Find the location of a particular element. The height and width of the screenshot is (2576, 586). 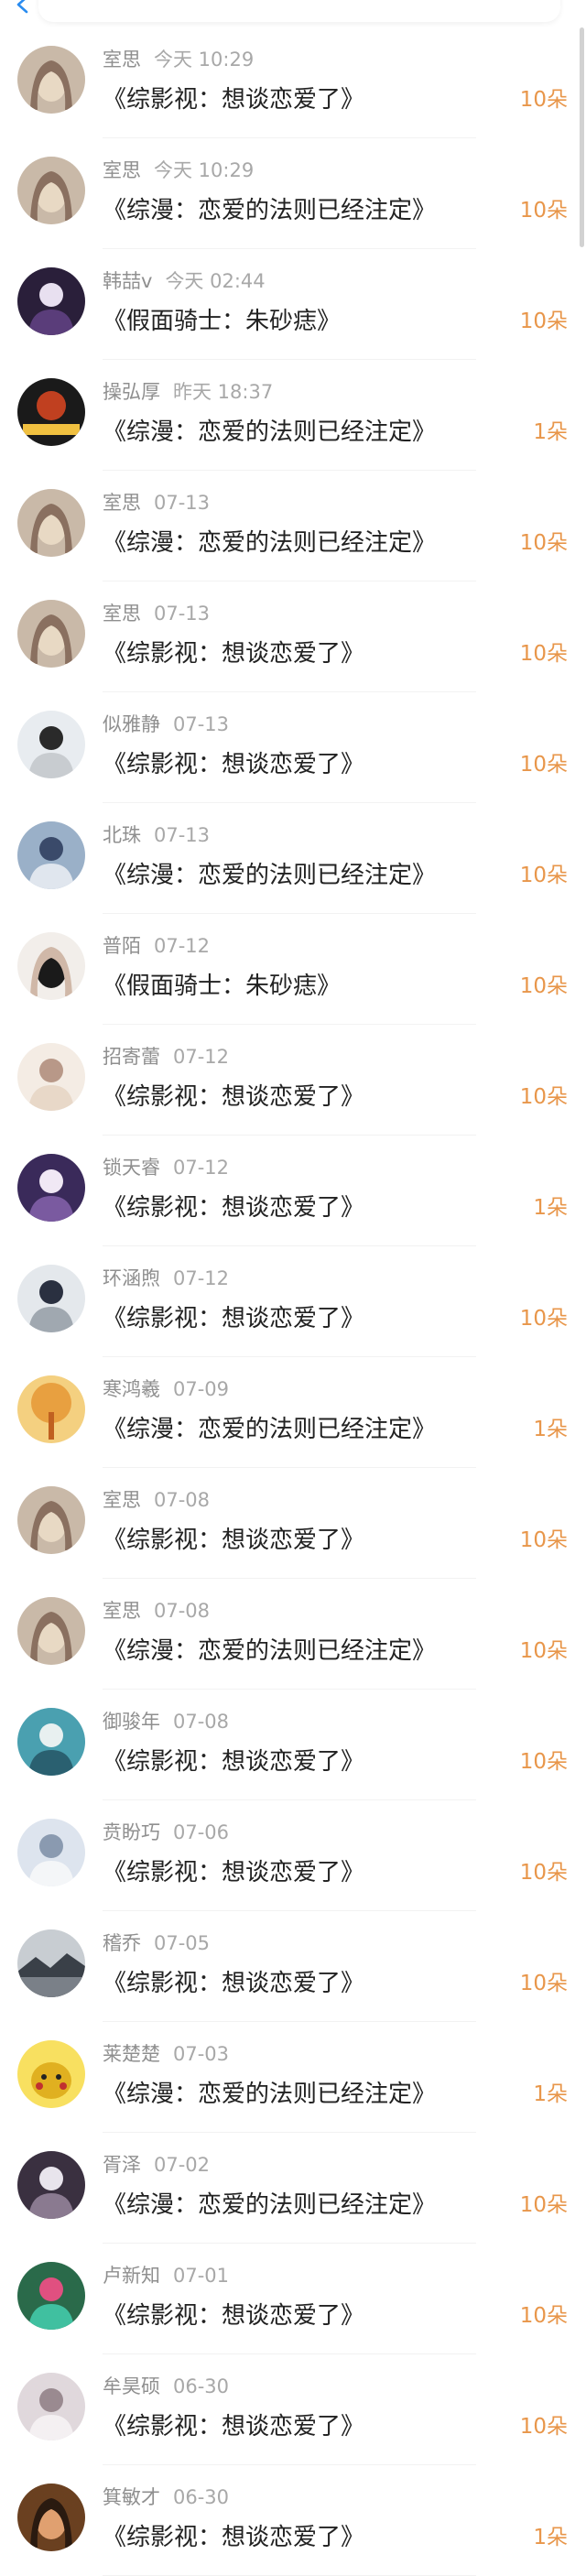

user-name: 锁天睿 is located at coordinates (131, 1168).